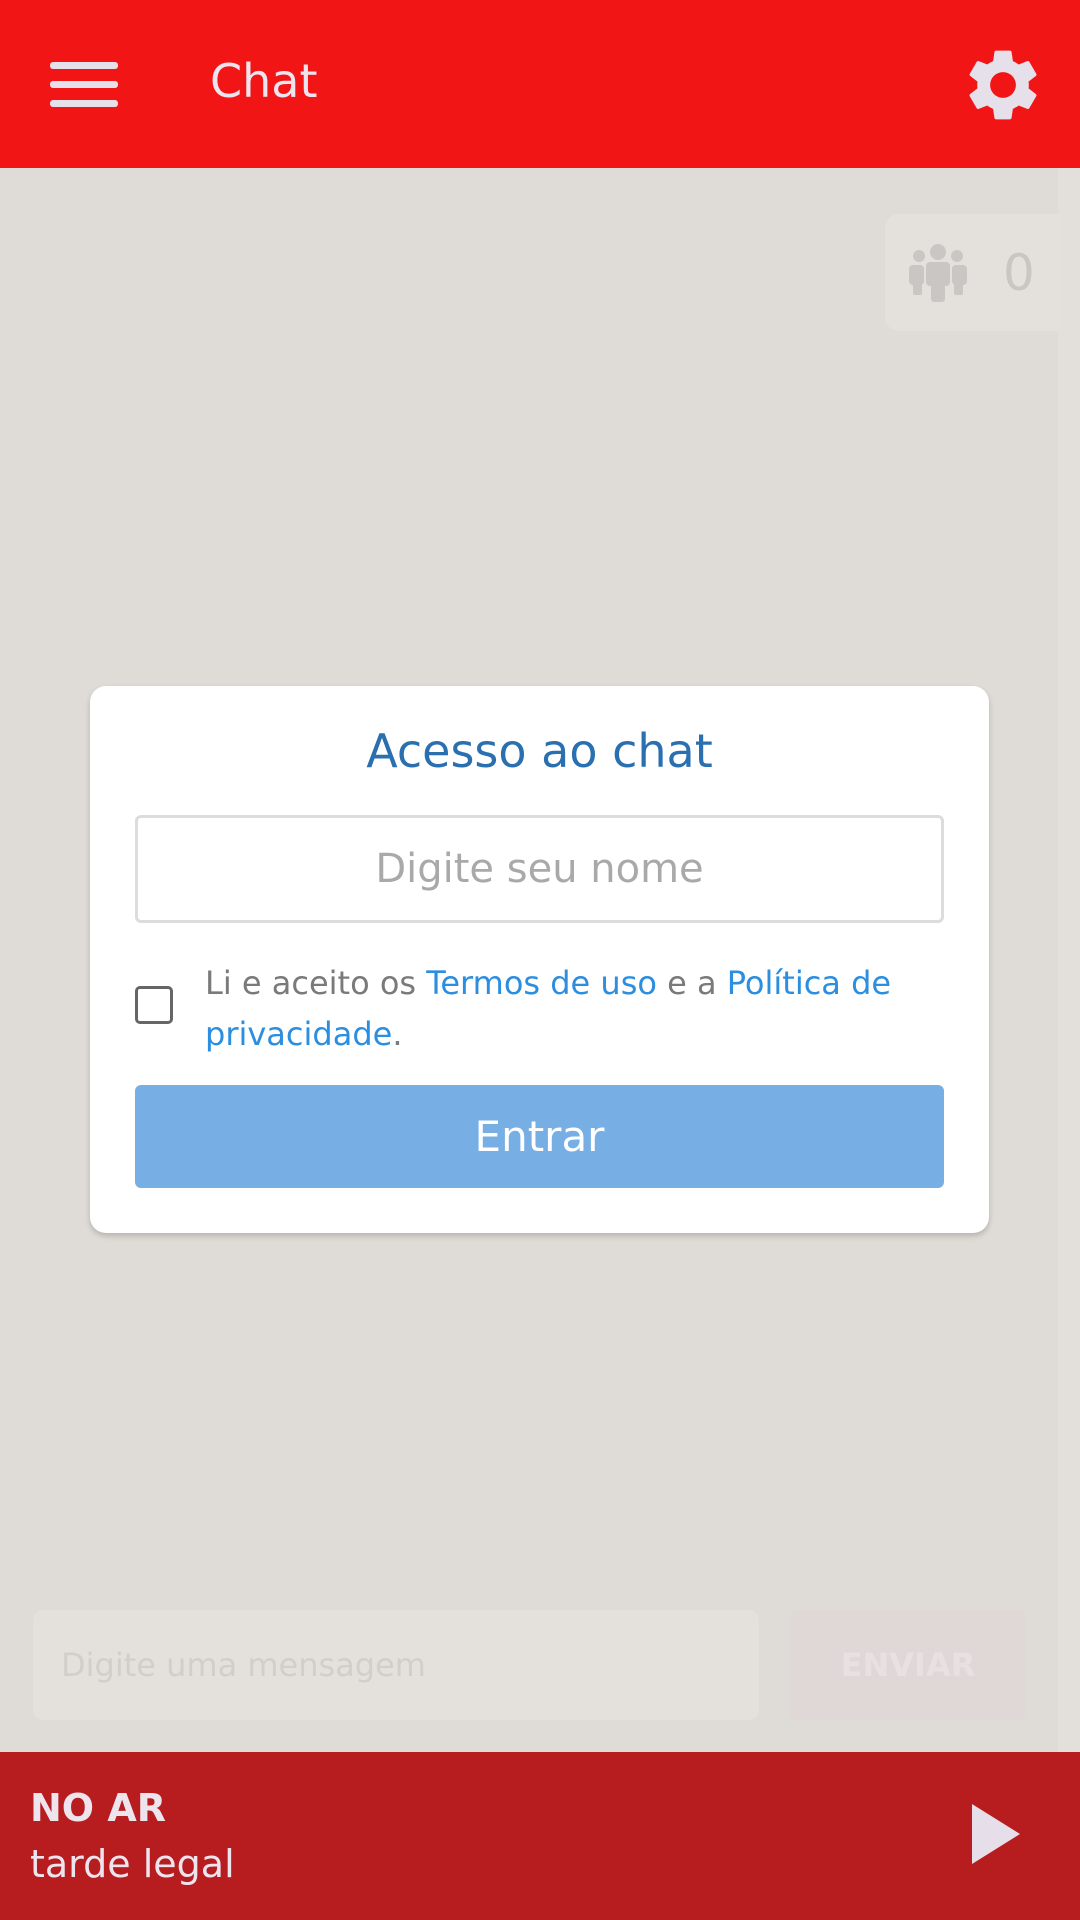 Image resolution: width=1080 pixels, height=1920 pixels. Describe the element at coordinates (541, 983) in the screenshot. I see `terms-of-use-link: Termos de uso` at that location.